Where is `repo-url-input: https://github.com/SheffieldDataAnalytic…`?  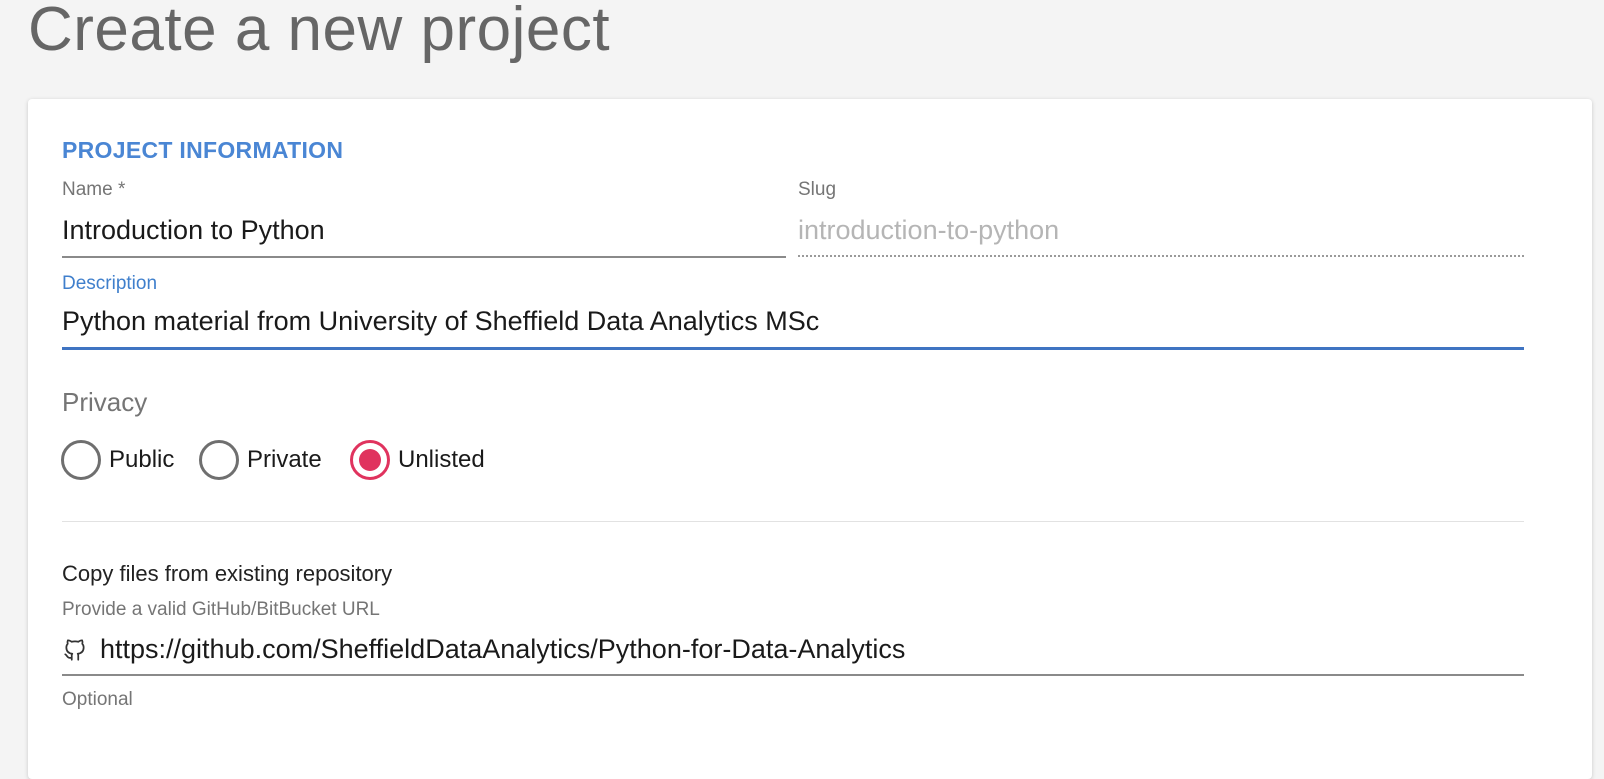
repo-url-input: https://github.com/SheffieldDataAnalytic… is located at coordinates (502, 649).